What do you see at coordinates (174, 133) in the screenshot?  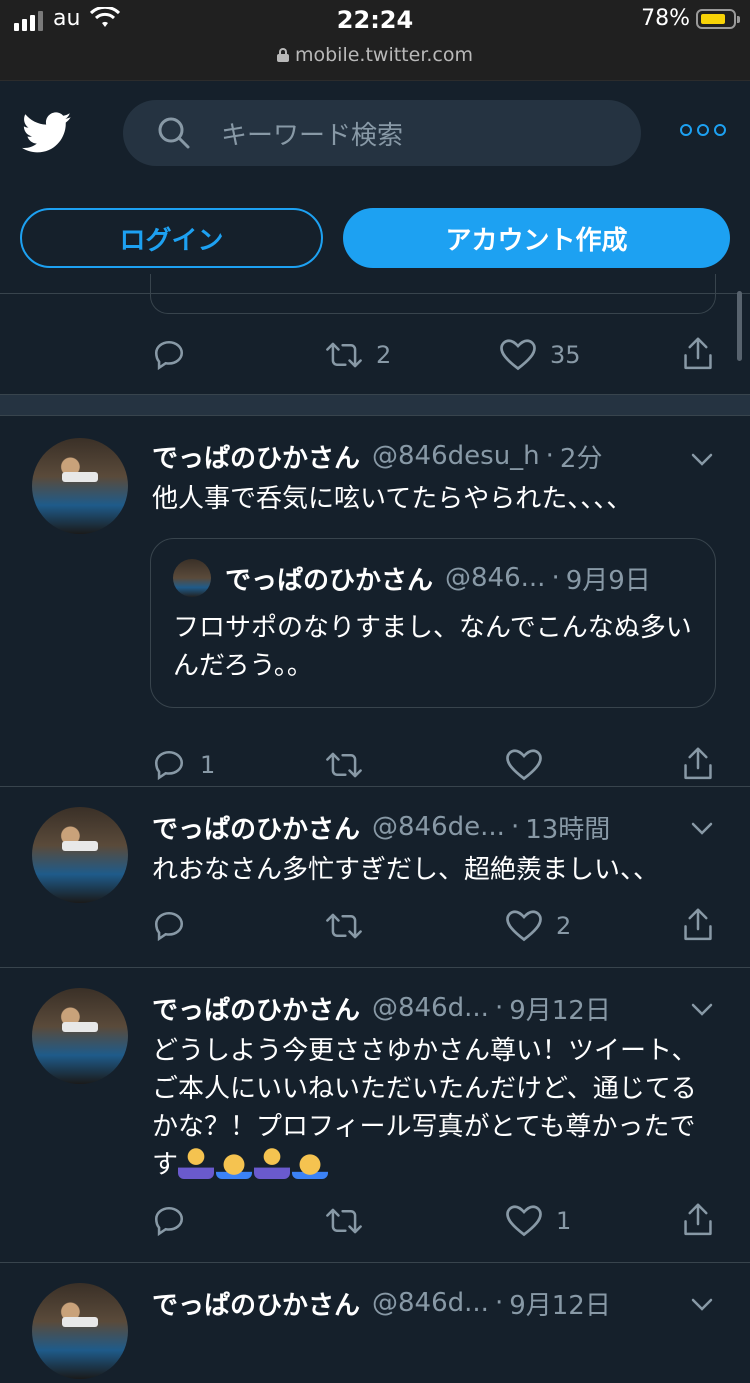 I see `search-icon` at bounding box center [174, 133].